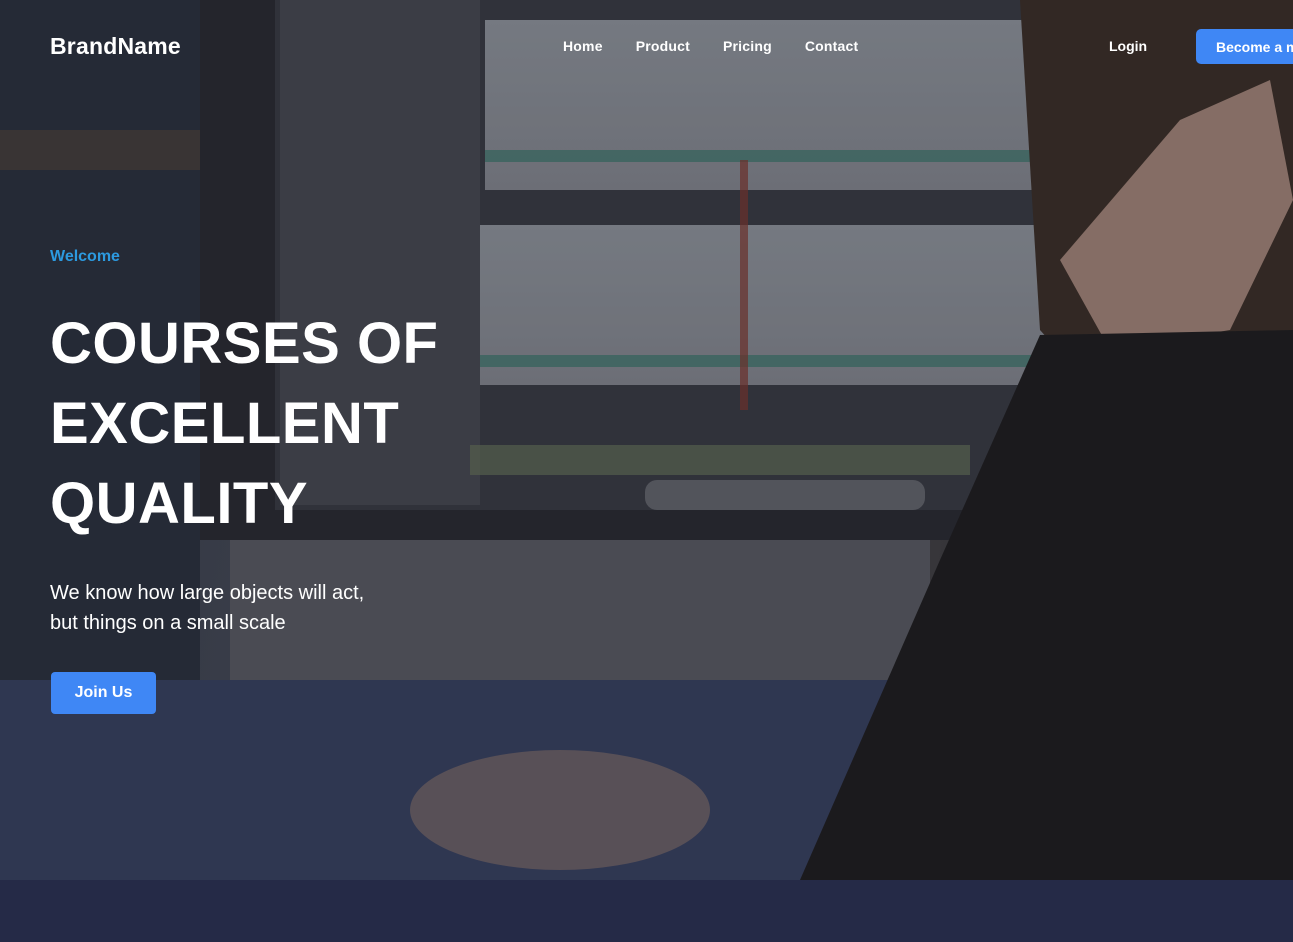  I want to click on hero-headline: COURSES OF EXCELLENT QUALITY, so click(244, 424).